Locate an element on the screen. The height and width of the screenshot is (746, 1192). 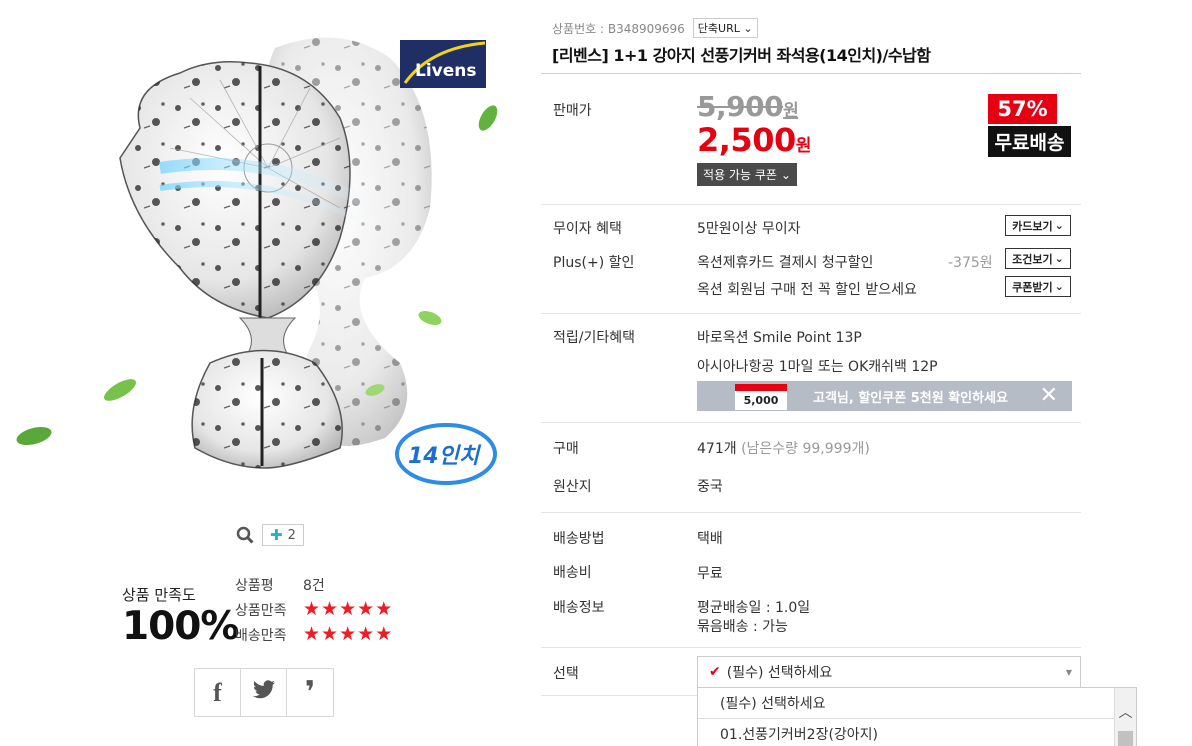
coupon-banner: 5,000 고객님, 할인쿠폰 5천원 확인하세요 ✕ is located at coordinates (884, 396).